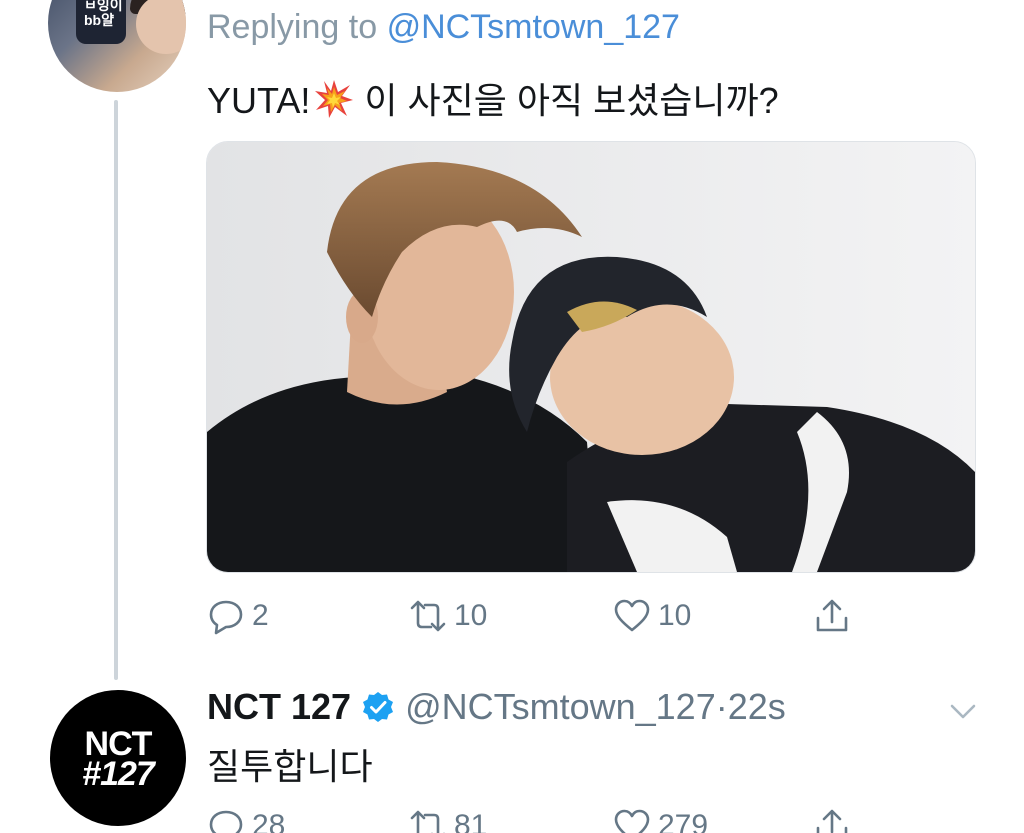 Image resolution: width=1024 pixels, height=833 pixels. I want to click on like-count: 10, so click(675, 615).